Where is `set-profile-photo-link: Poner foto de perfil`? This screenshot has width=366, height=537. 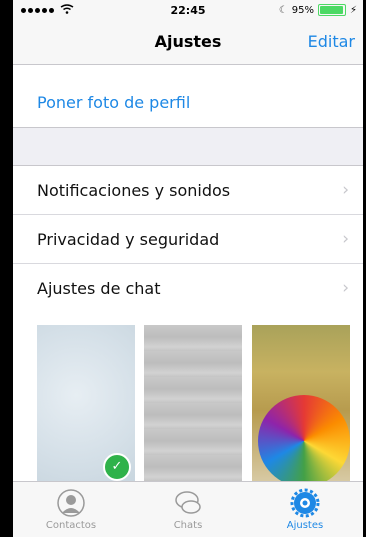 set-profile-photo-link: Poner foto de perfil is located at coordinates (113, 102).